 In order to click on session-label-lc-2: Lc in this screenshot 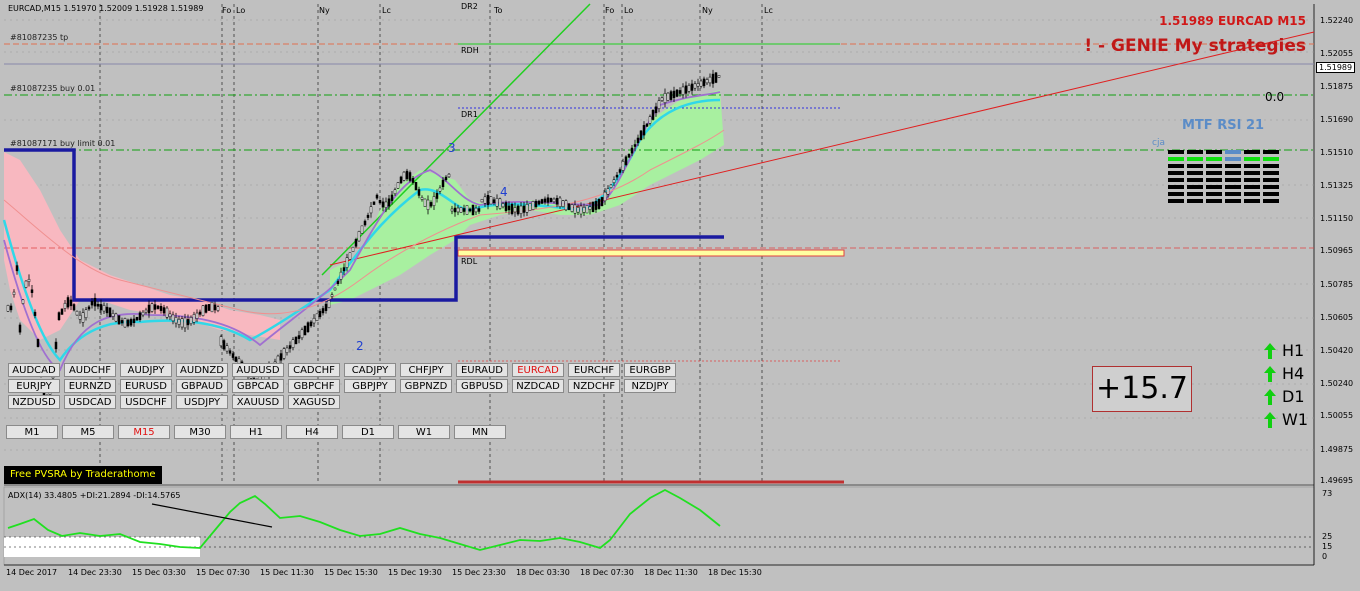, I will do `click(768, 10)`.